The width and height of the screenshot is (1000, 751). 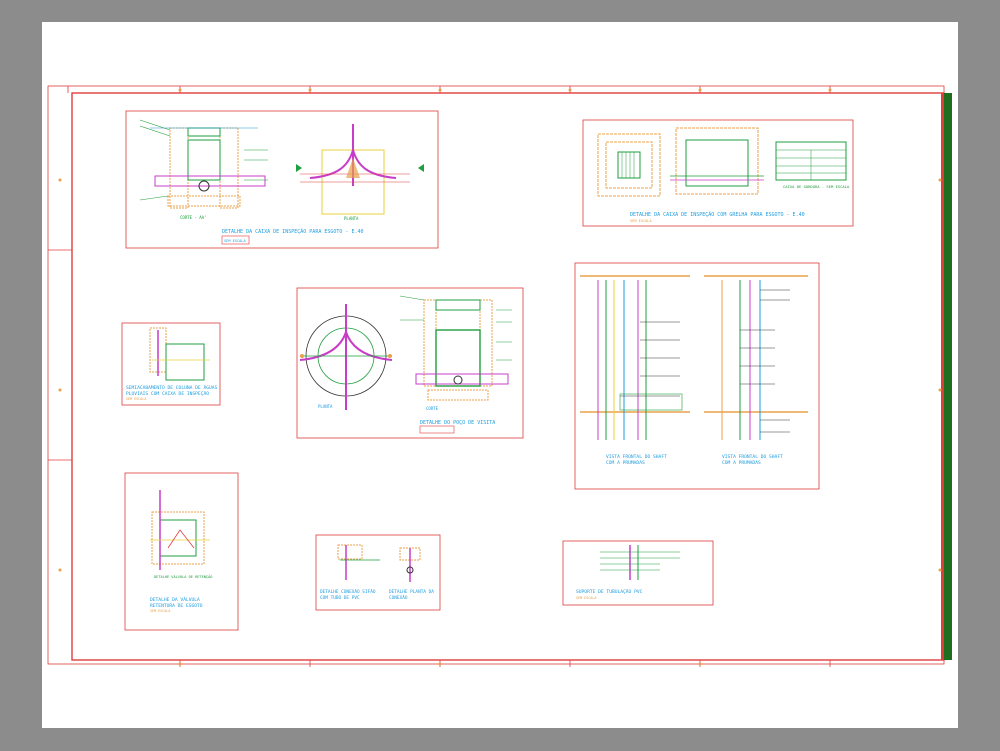 I want to click on detail-3-corte-label: CORTE, so click(x=432, y=408).